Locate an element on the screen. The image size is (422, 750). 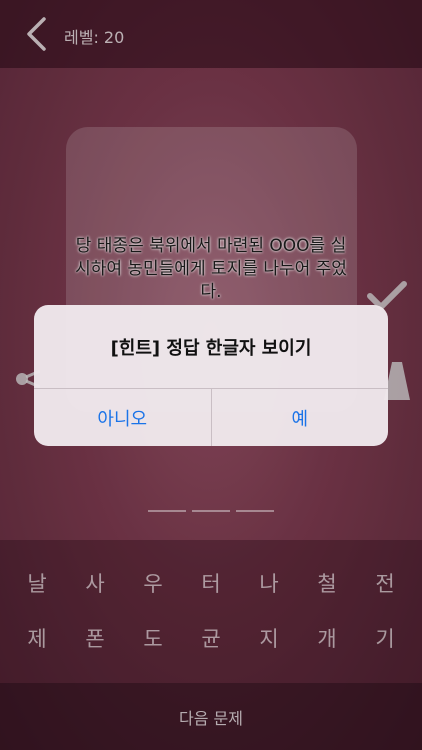
confirm-button: 예 is located at coordinates (299, 417).